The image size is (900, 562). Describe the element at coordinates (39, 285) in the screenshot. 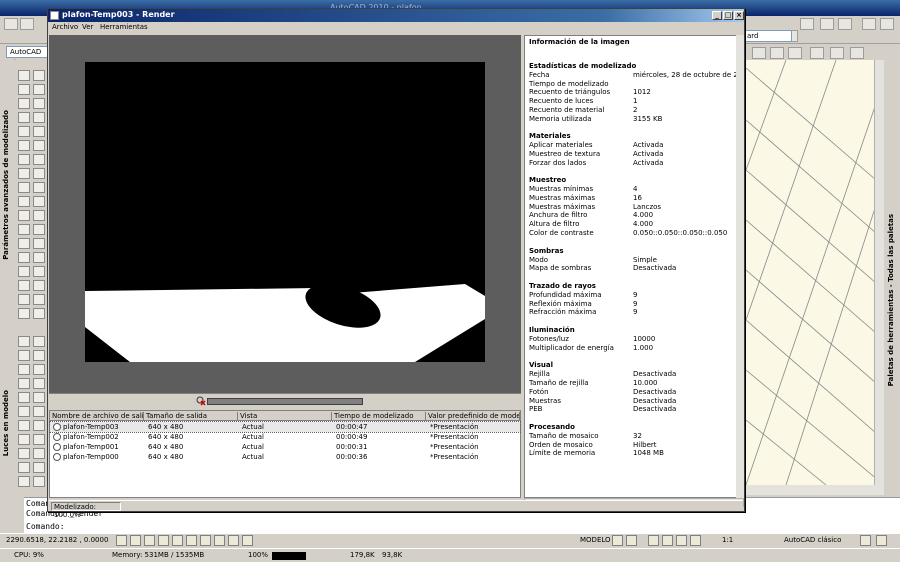

I see `explode-icon` at that location.